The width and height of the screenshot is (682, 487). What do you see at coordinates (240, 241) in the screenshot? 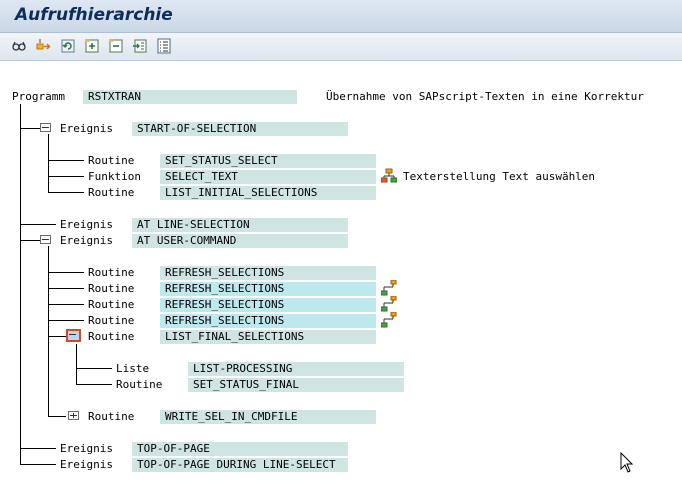
I see `event-name: AT USER-COMMAND` at bounding box center [240, 241].